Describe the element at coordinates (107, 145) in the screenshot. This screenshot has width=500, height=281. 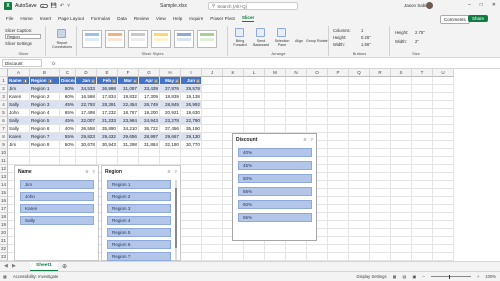
I see `table-cell: 30,943` at that location.